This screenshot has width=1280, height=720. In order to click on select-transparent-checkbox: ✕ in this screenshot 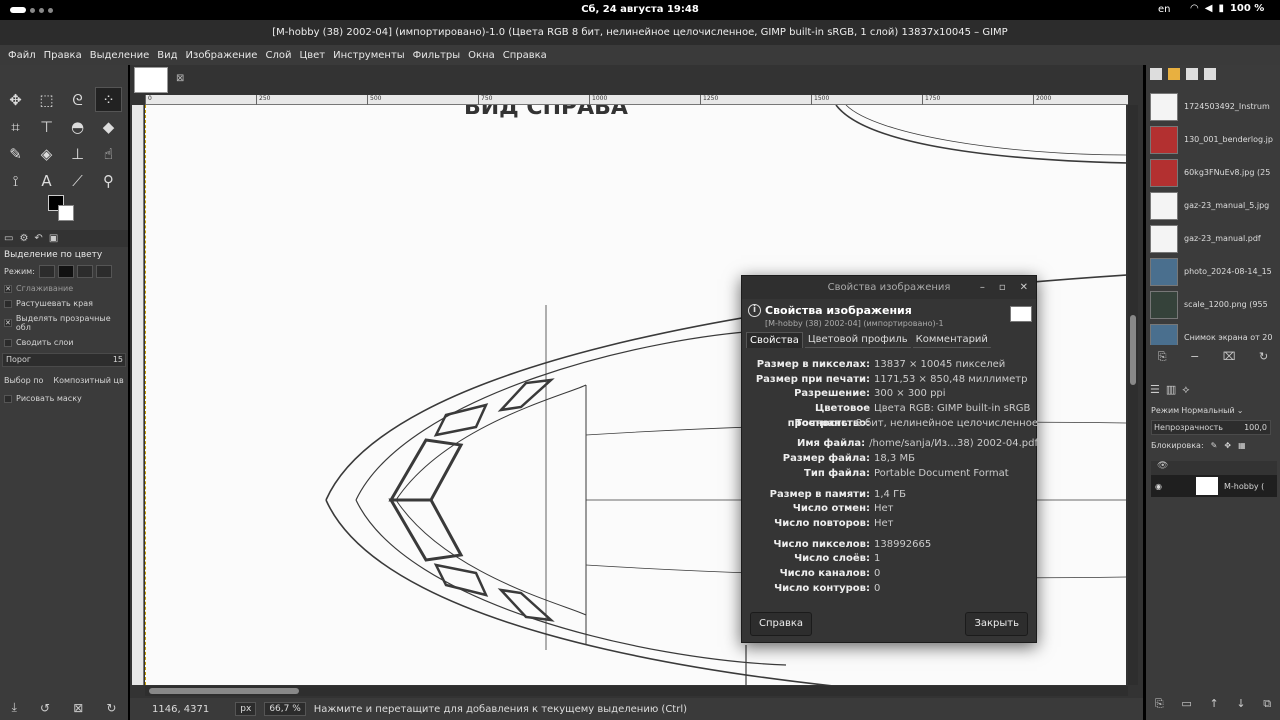, I will do `click(8, 323)`.